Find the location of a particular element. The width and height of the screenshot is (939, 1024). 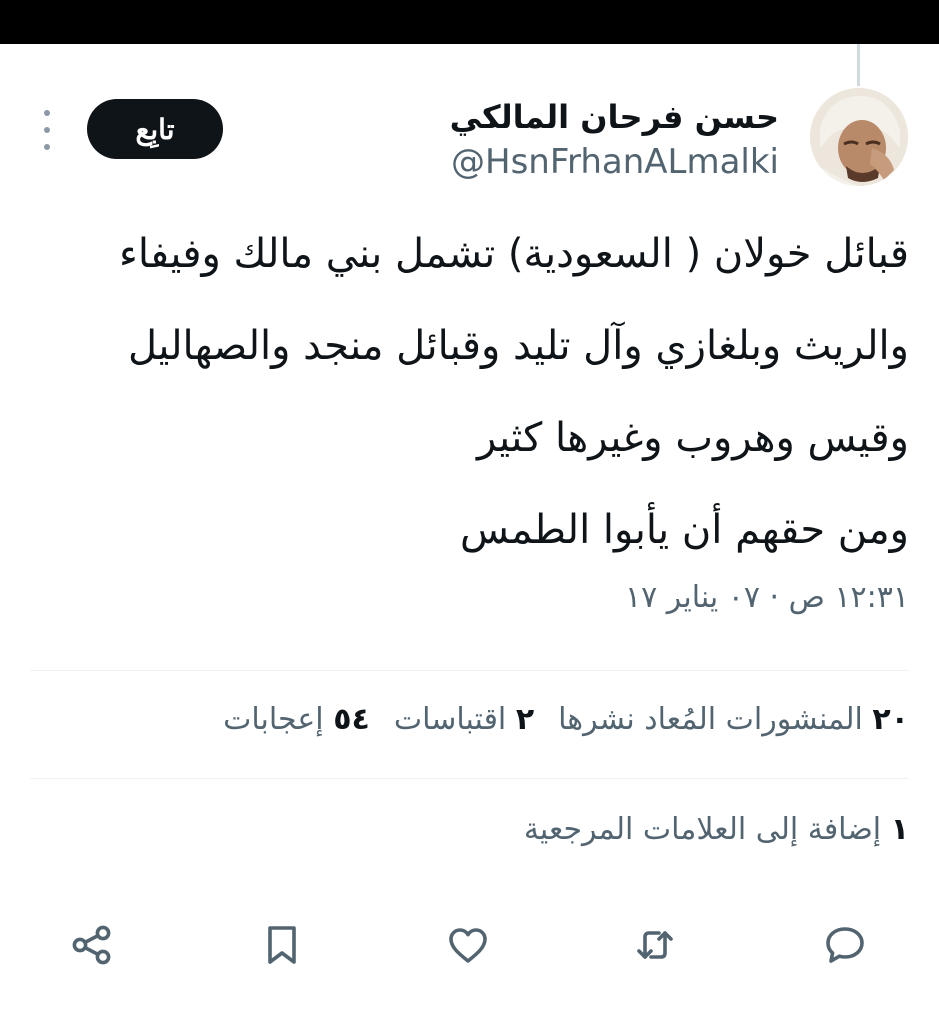

tweet-line: وقيس وهروب وغيرها كثير is located at coordinates (692, 438).